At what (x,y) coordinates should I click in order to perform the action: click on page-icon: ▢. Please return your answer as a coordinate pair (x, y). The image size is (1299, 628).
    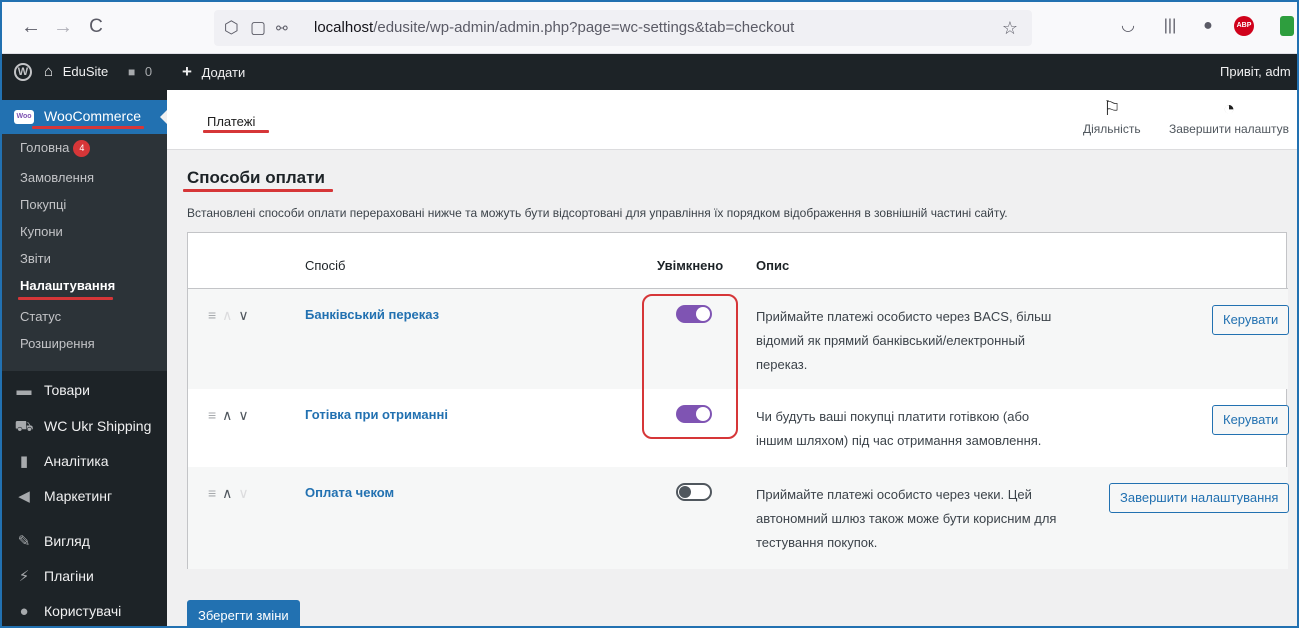
    Looking at the image, I should click on (258, 28).